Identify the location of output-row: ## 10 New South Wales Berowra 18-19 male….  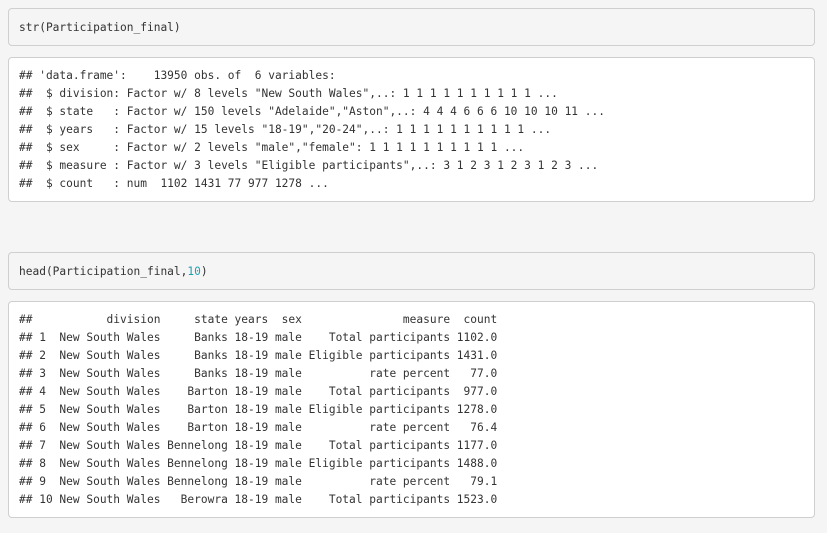
(258, 499).